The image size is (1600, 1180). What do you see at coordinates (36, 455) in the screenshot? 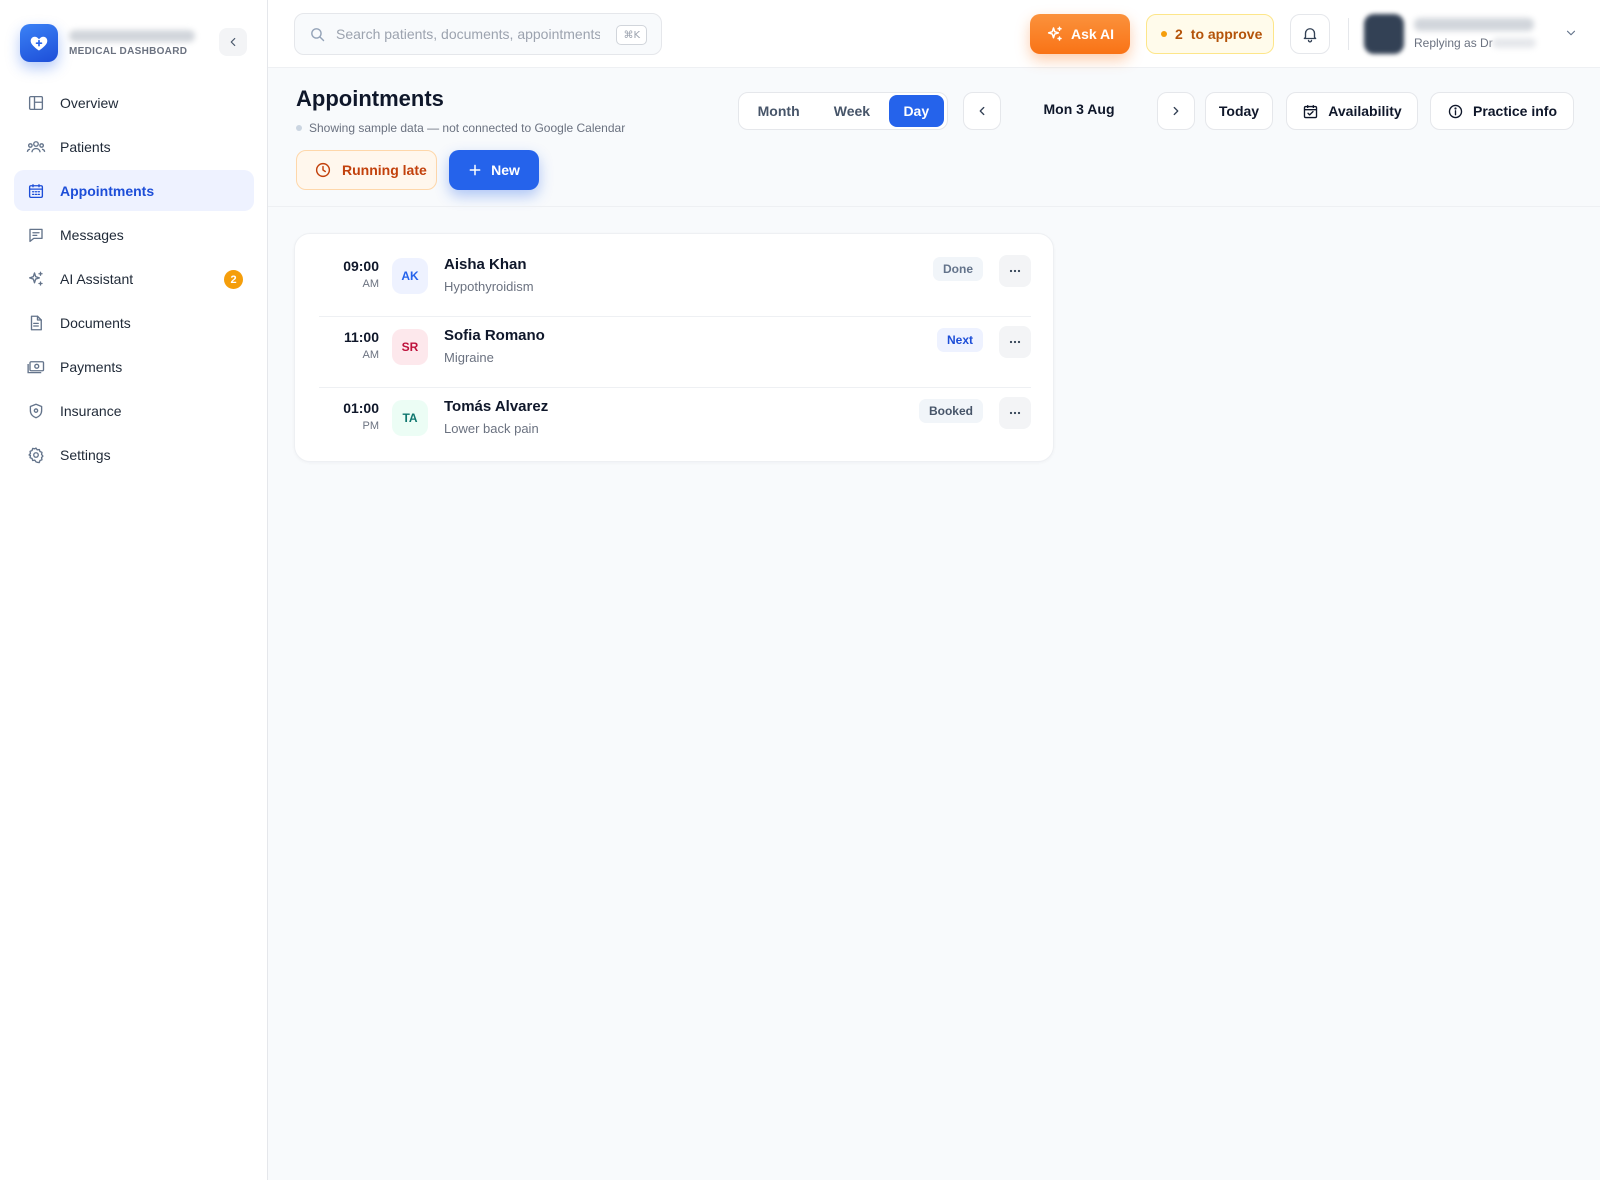
I see `gear-icon` at bounding box center [36, 455].